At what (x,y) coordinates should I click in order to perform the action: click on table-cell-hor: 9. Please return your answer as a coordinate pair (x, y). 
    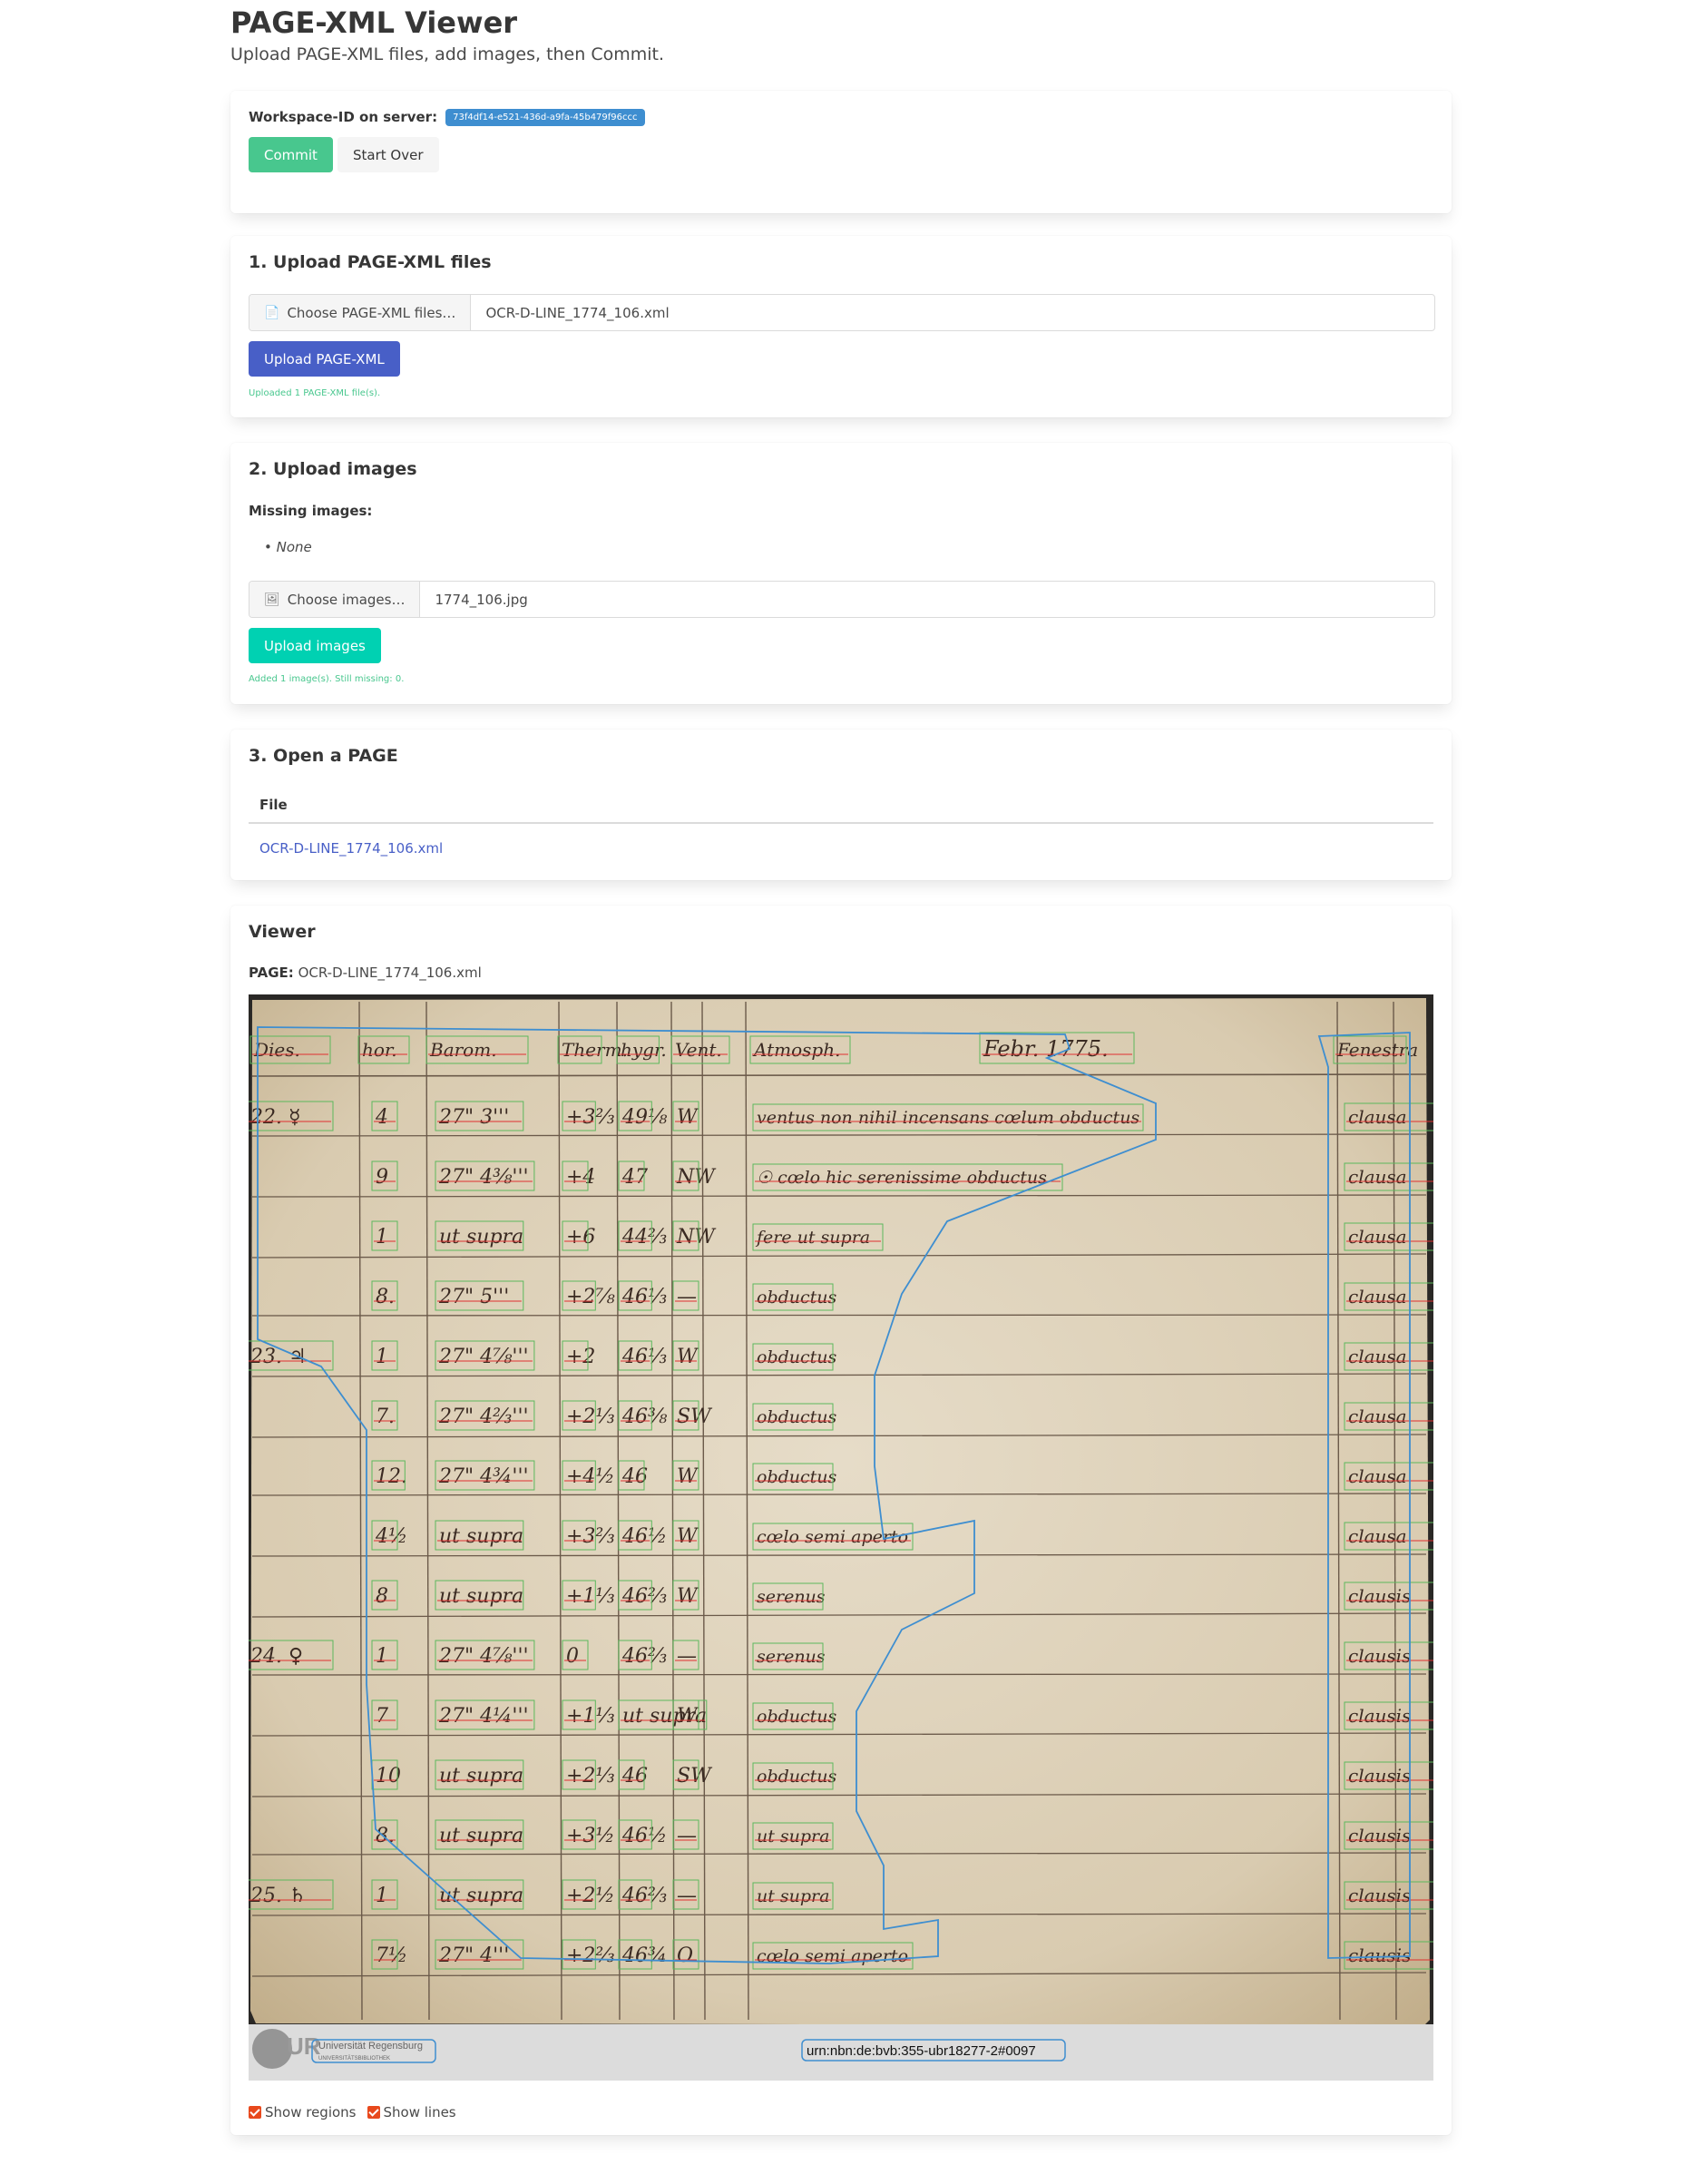
    Looking at the image, I should click on (382, 1178).